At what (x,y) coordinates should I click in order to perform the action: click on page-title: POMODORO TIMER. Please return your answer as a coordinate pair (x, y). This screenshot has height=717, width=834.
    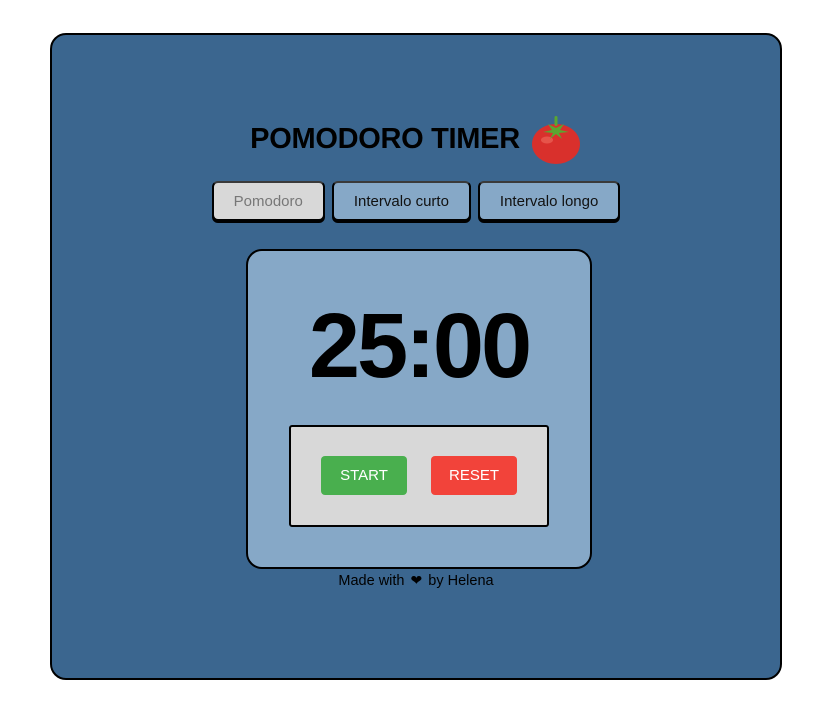
    Looking at the image, I should click on (385, 138).